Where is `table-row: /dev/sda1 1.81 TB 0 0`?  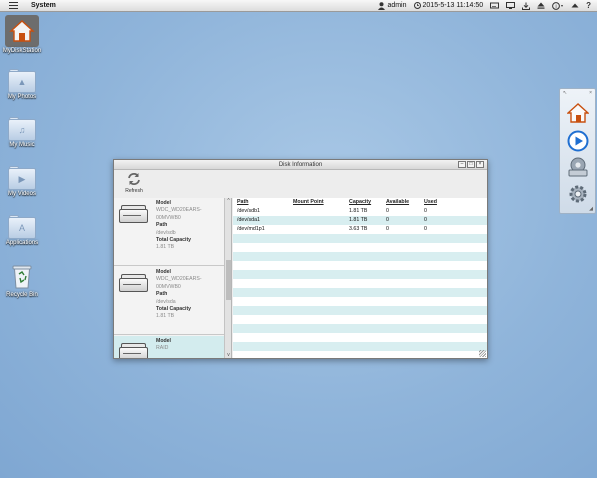 table-row: /dev/sda1 1.81 TB 0 0 is located at coordinates (360, 220).